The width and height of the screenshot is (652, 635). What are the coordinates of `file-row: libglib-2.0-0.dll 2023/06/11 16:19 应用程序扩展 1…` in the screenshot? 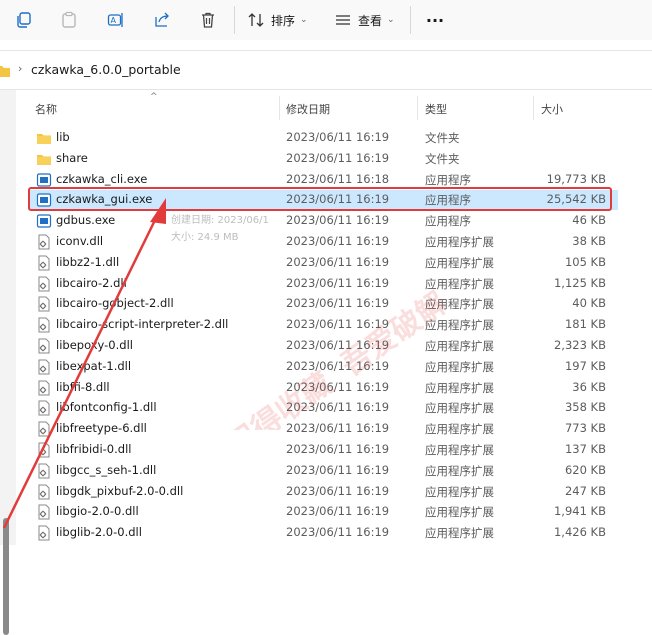 It's located at (323, 533).